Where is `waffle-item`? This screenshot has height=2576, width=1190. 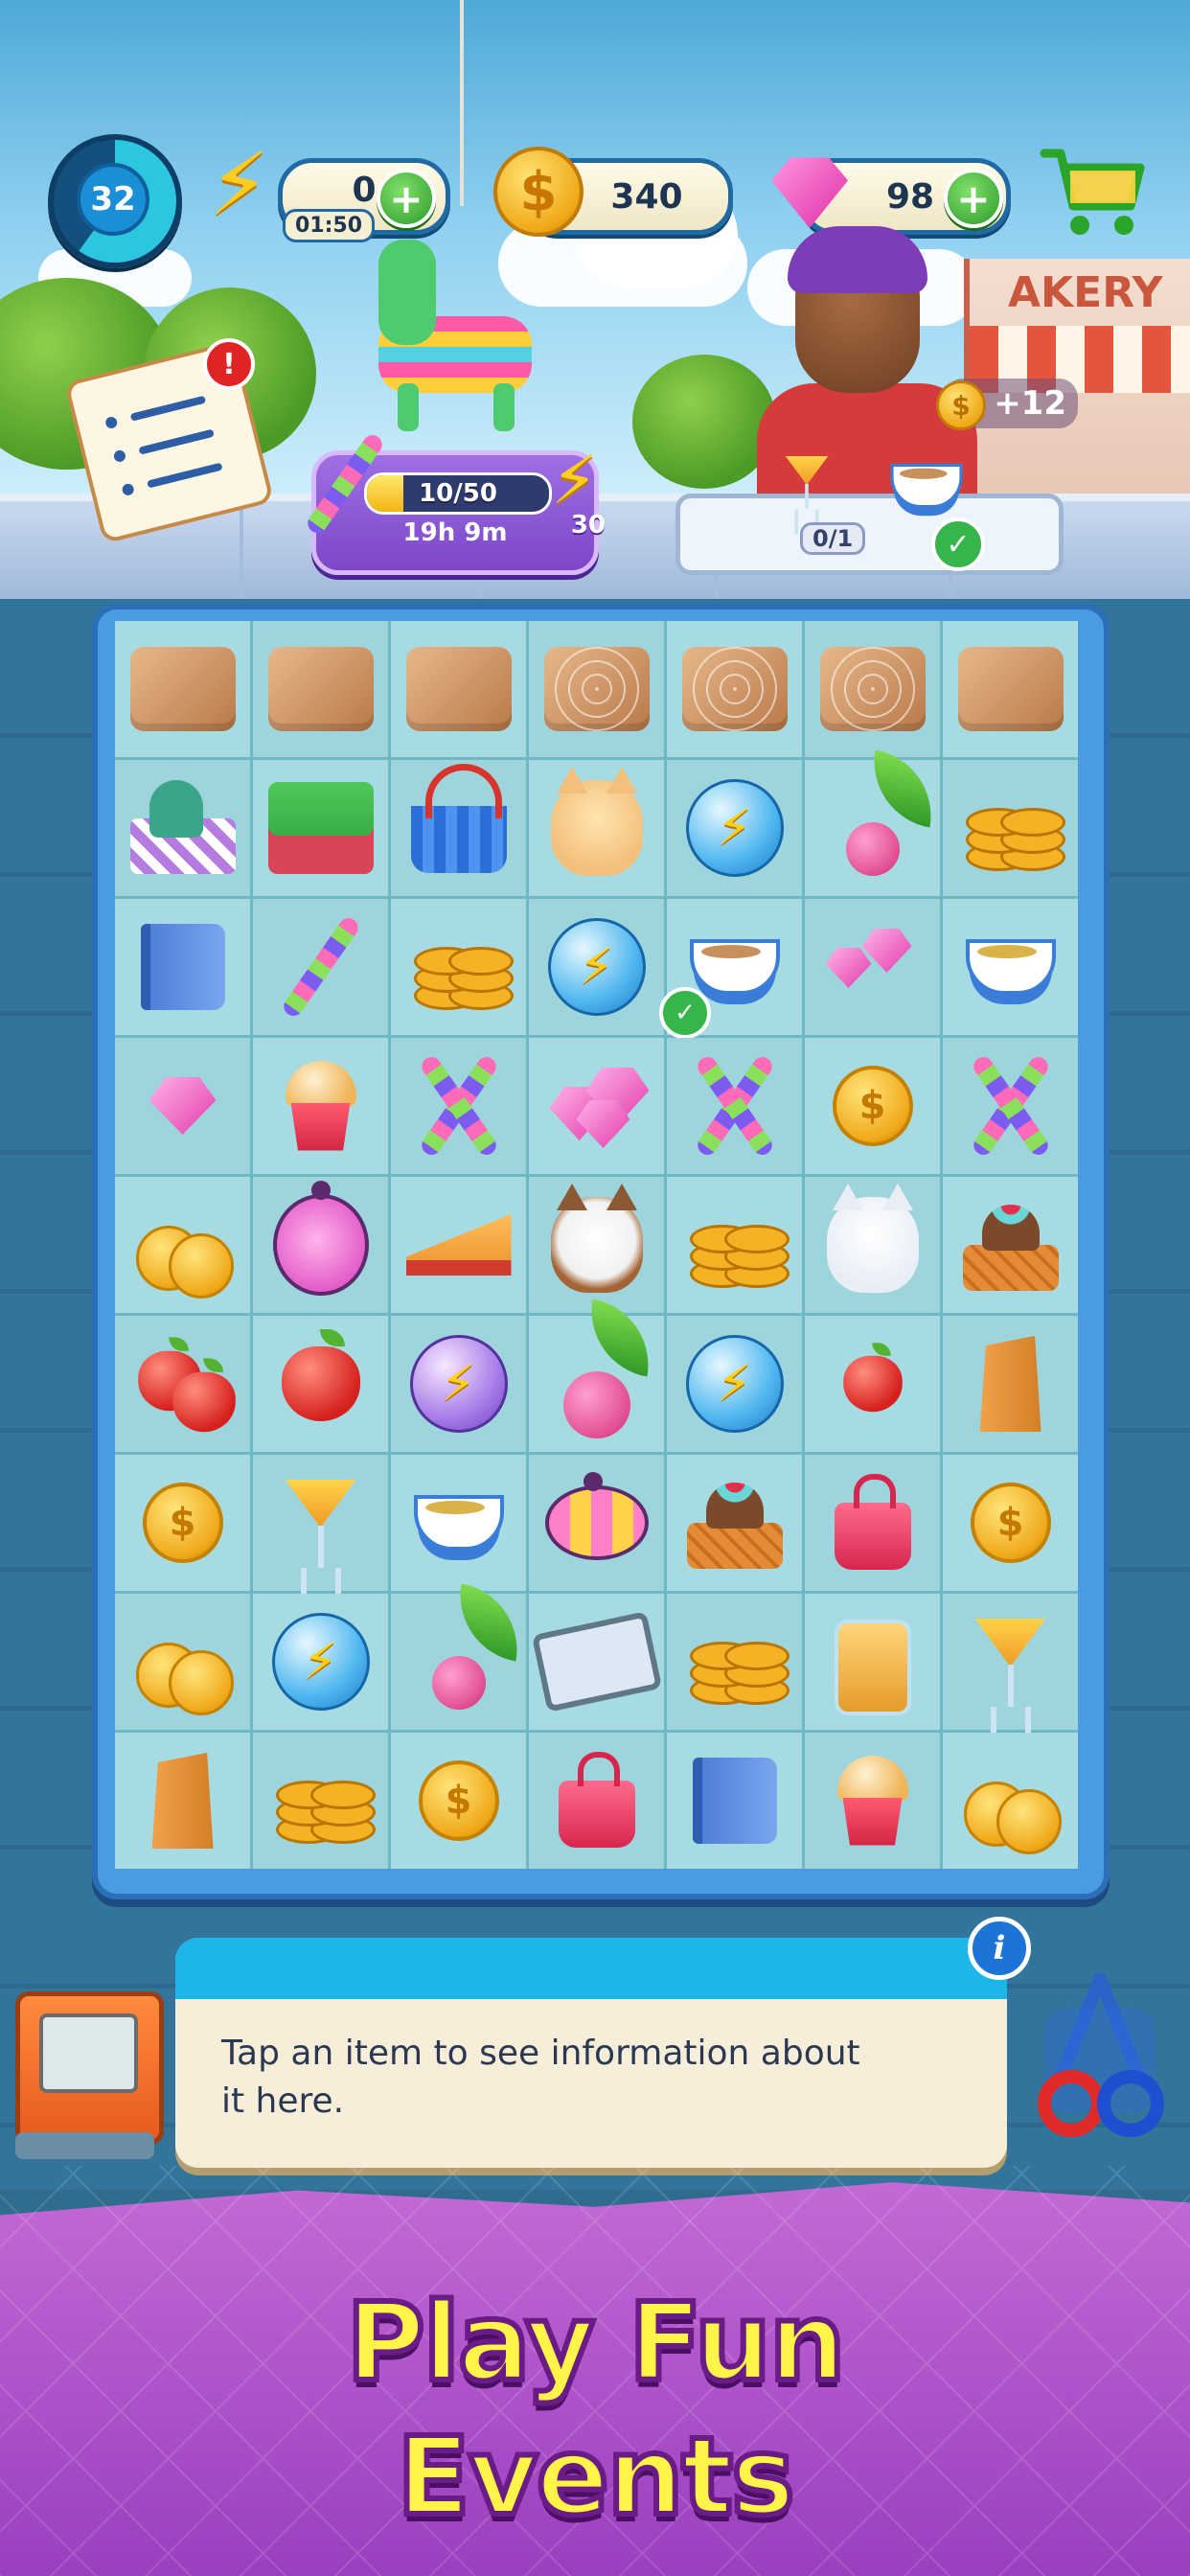
waffle-item is located at coordinates (1011, 1245).